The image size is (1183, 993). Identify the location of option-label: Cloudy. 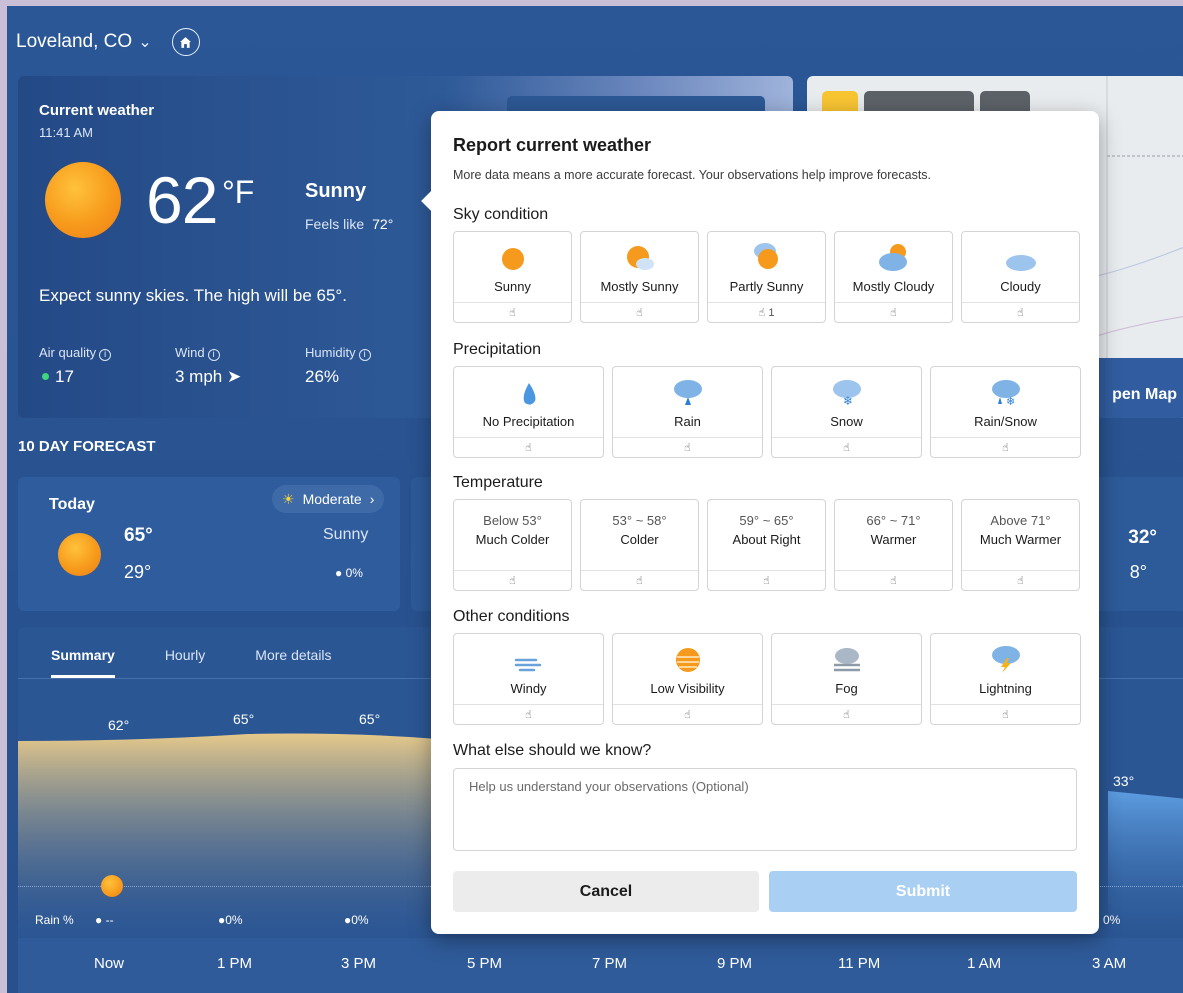
(1020, 286).